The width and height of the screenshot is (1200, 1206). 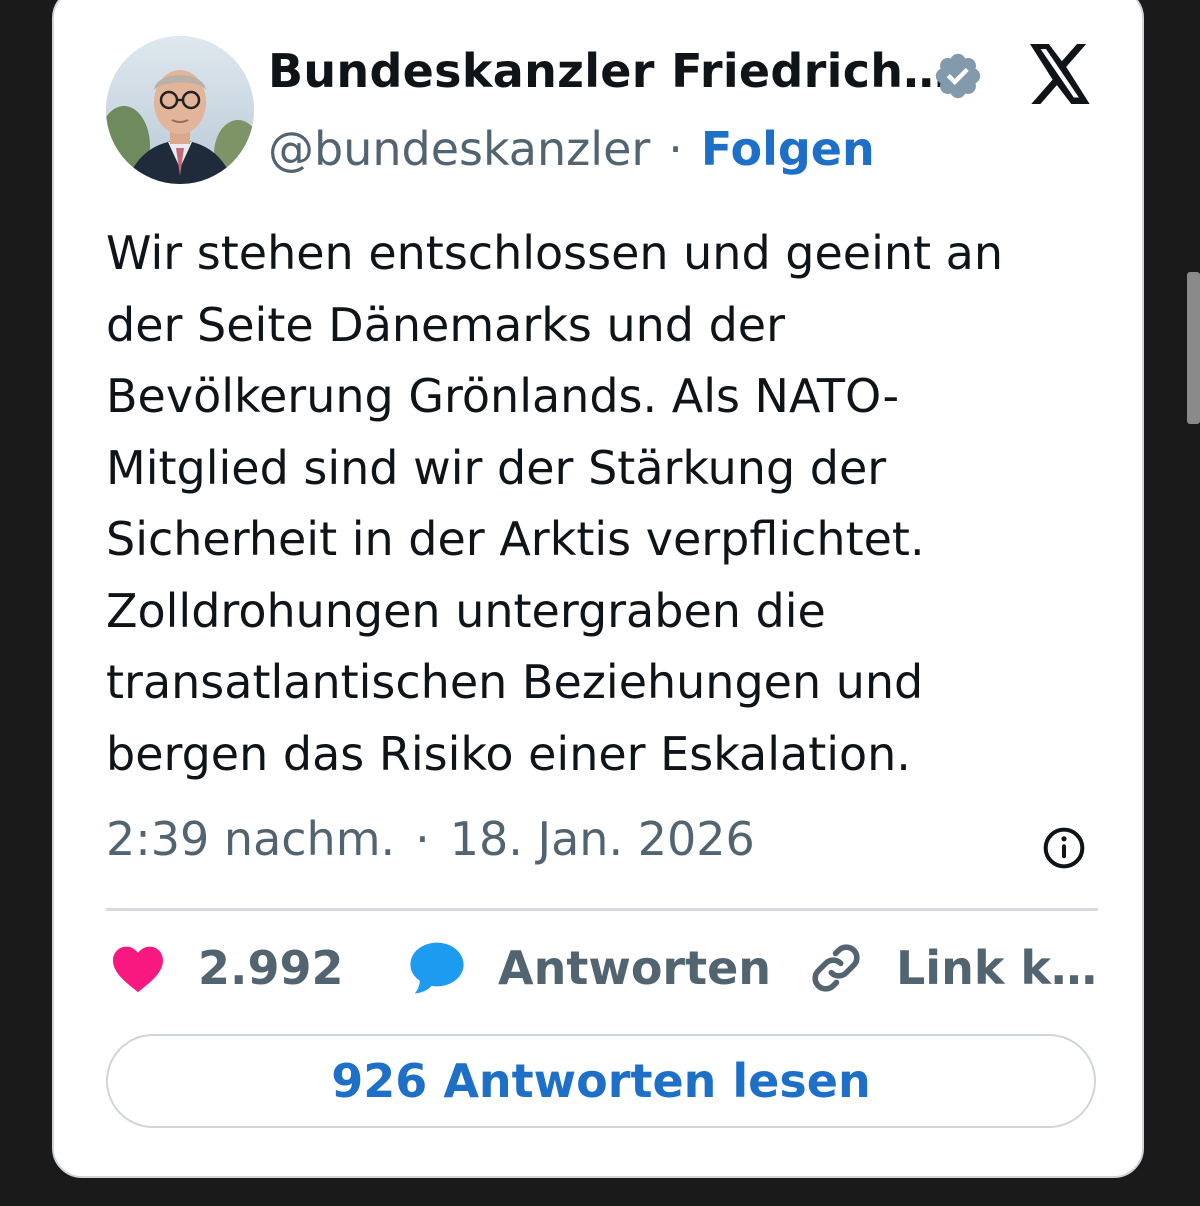 What do you see at coordinates (601, 1081) in the screenshot?
I see `read-replies-button: 926 Antworten lesen` at bounding box center [601, 1081].